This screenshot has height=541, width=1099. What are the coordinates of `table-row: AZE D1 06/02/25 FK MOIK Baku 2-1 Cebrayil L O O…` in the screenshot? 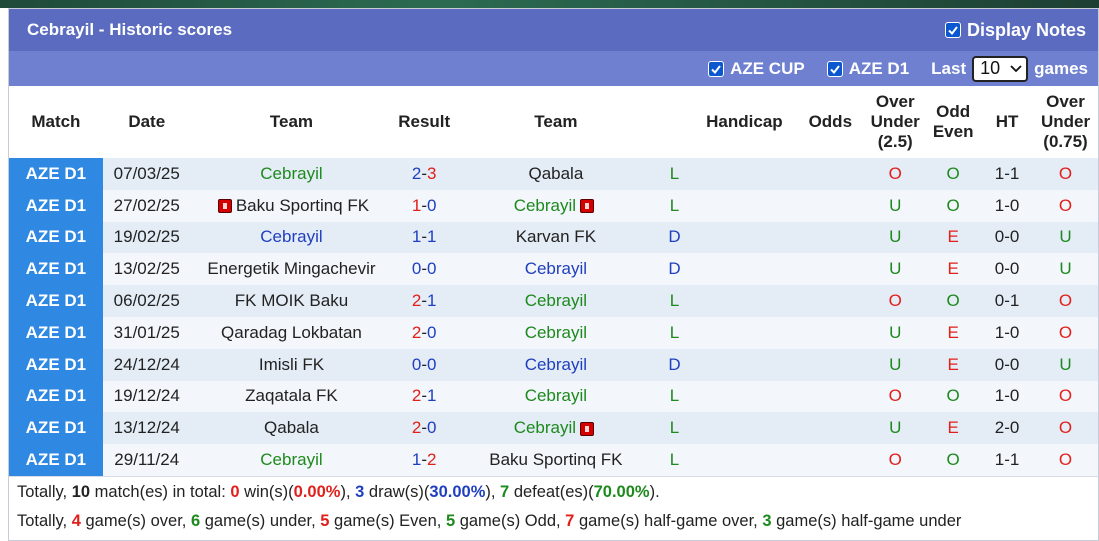 It's located at (553, 301).